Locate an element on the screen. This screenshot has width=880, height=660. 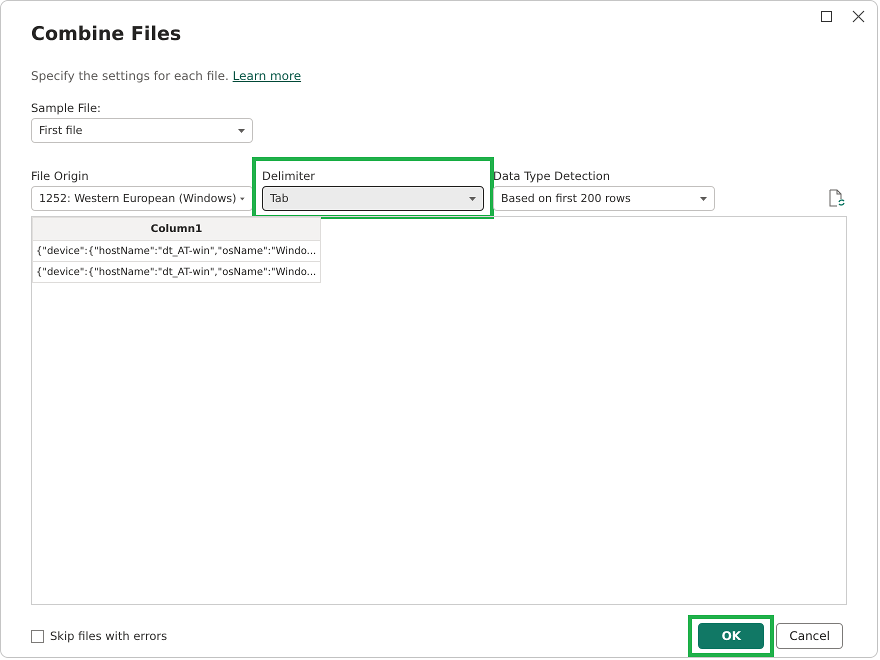
dialog-title: Combine Files is located at coordinates (106, 34).